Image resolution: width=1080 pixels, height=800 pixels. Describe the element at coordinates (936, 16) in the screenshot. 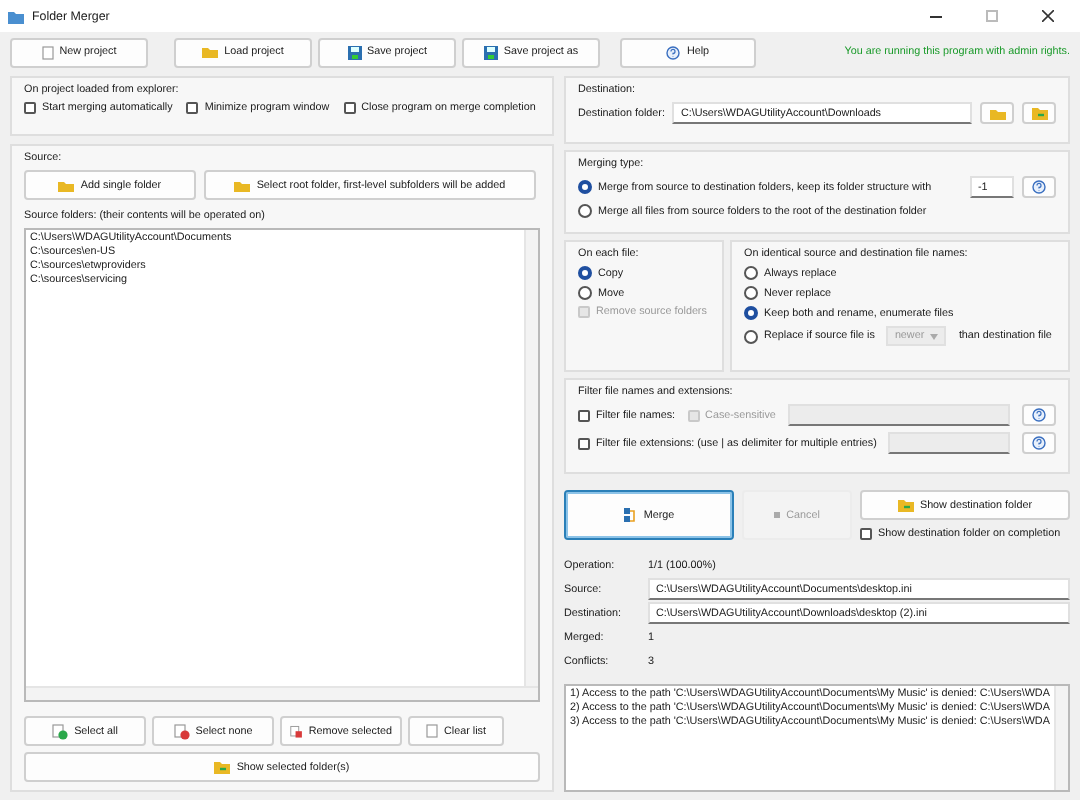

I see `minimize-icon` at that location.